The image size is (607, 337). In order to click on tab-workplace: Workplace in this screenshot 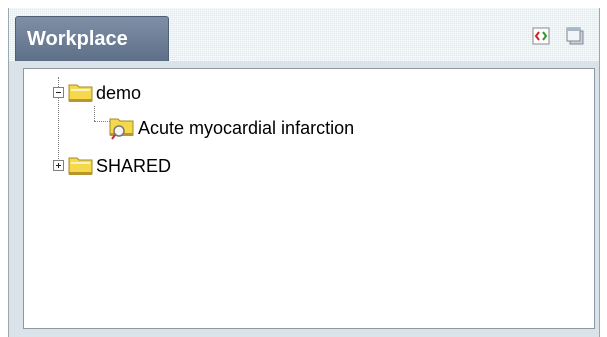, I will do `click(92, 38)`.